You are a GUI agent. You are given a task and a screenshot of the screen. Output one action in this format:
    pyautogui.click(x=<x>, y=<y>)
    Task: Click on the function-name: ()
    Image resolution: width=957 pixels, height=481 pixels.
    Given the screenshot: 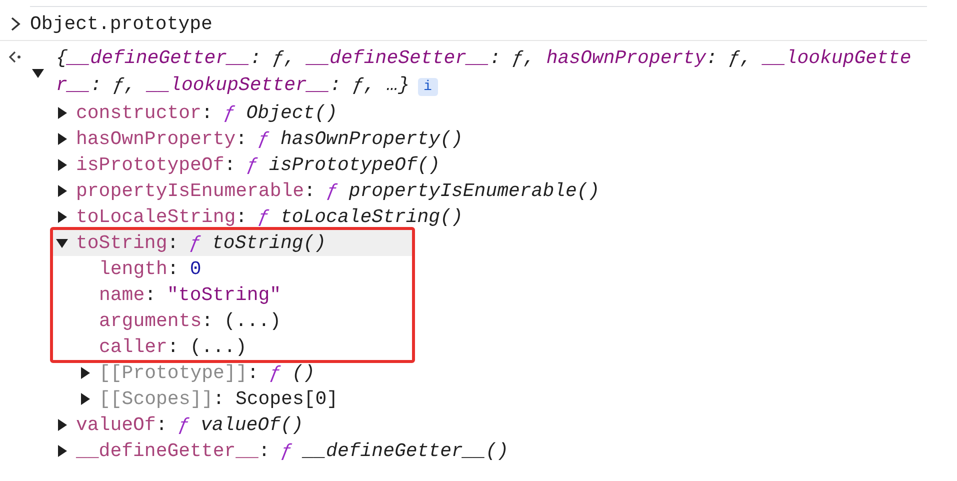 What is the action you would take?
    pyautogui.click(x=303, y=373)
    